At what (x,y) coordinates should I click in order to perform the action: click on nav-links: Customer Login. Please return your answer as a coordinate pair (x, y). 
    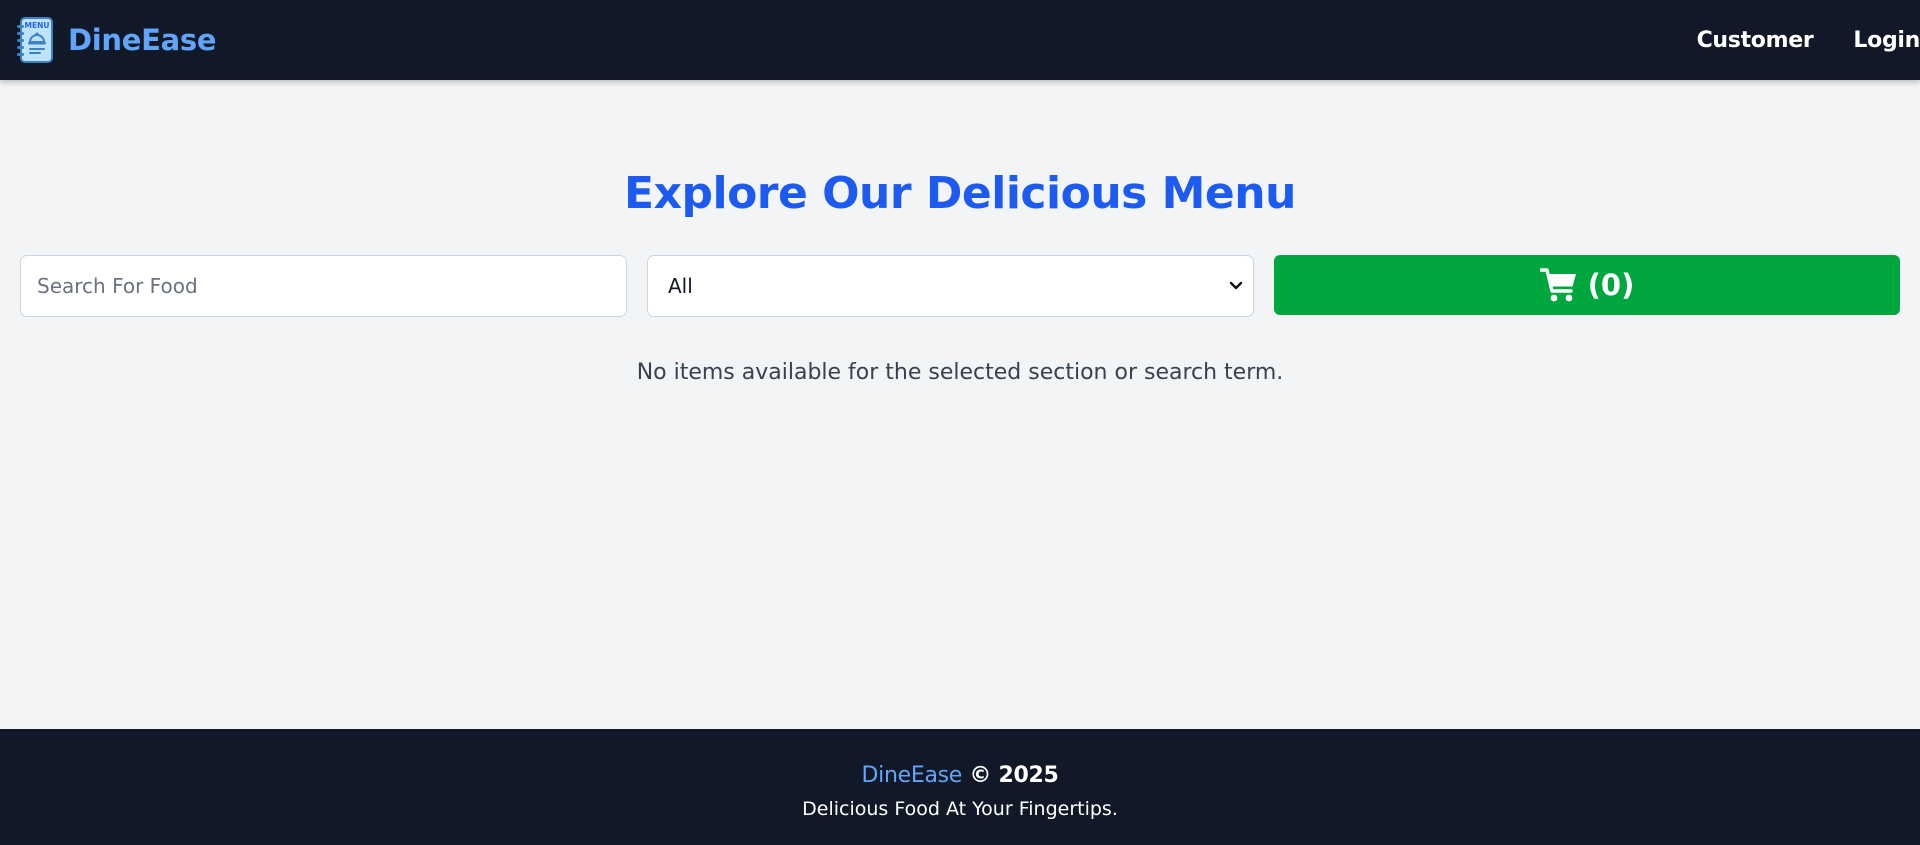
    Looking at the image, I should click on (1808, 40).